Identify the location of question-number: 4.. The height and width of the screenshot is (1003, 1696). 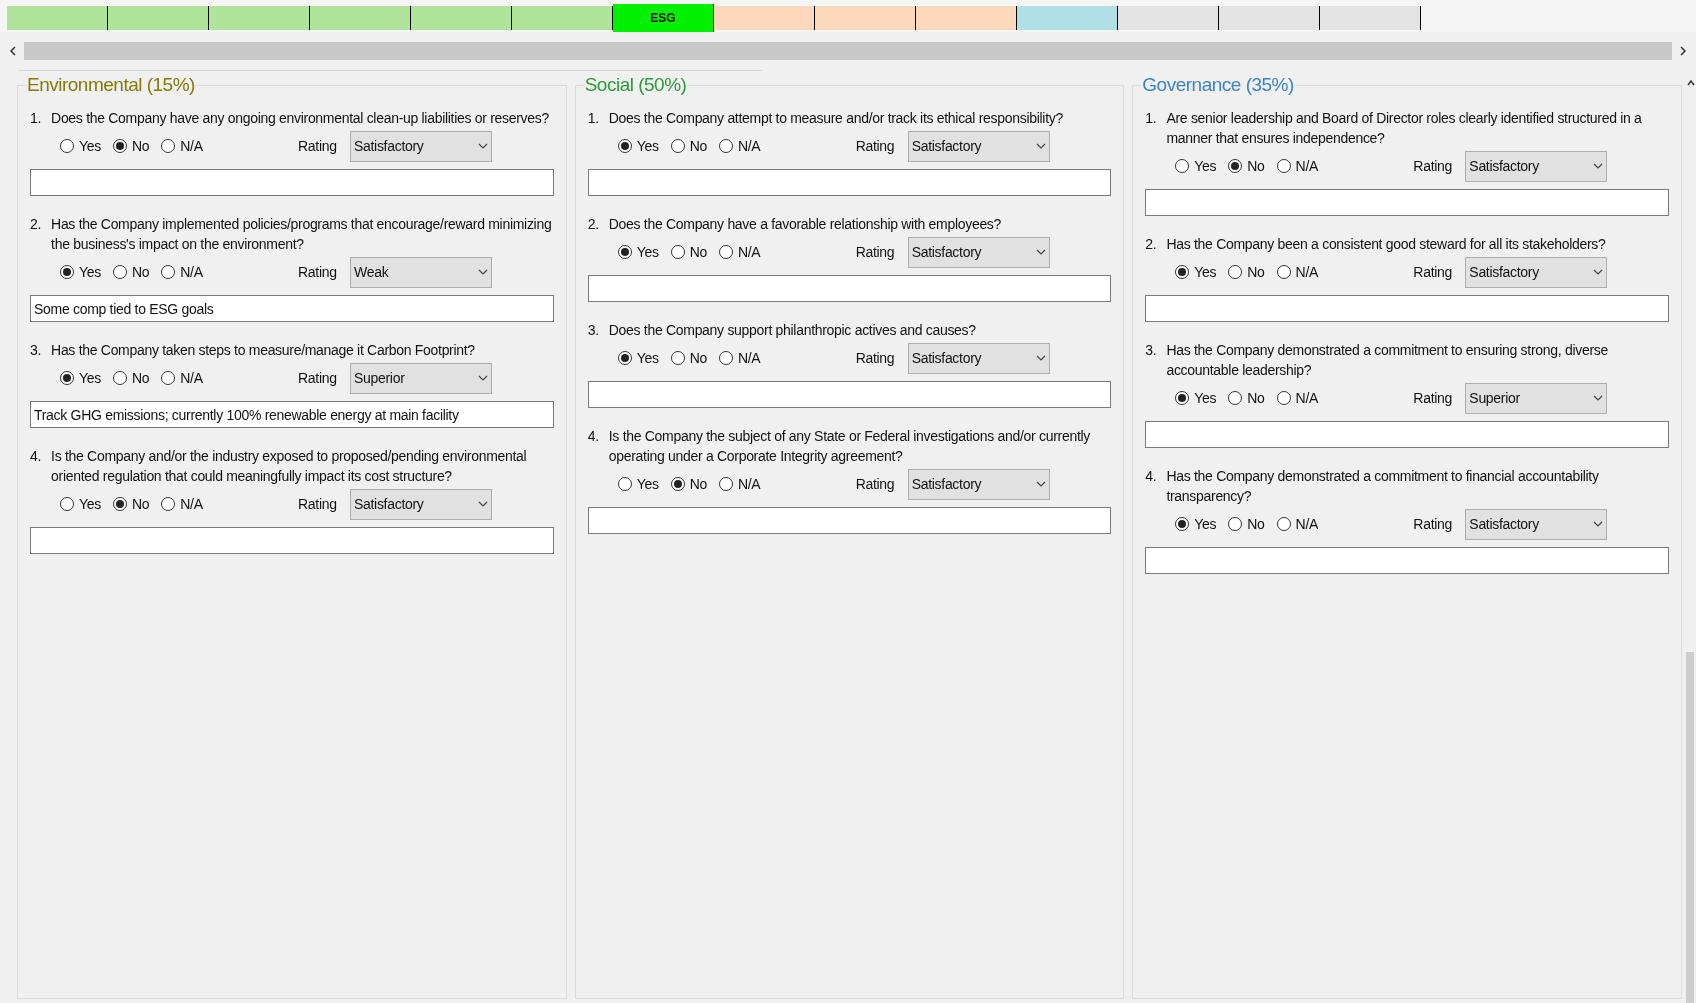
(1151, 476).